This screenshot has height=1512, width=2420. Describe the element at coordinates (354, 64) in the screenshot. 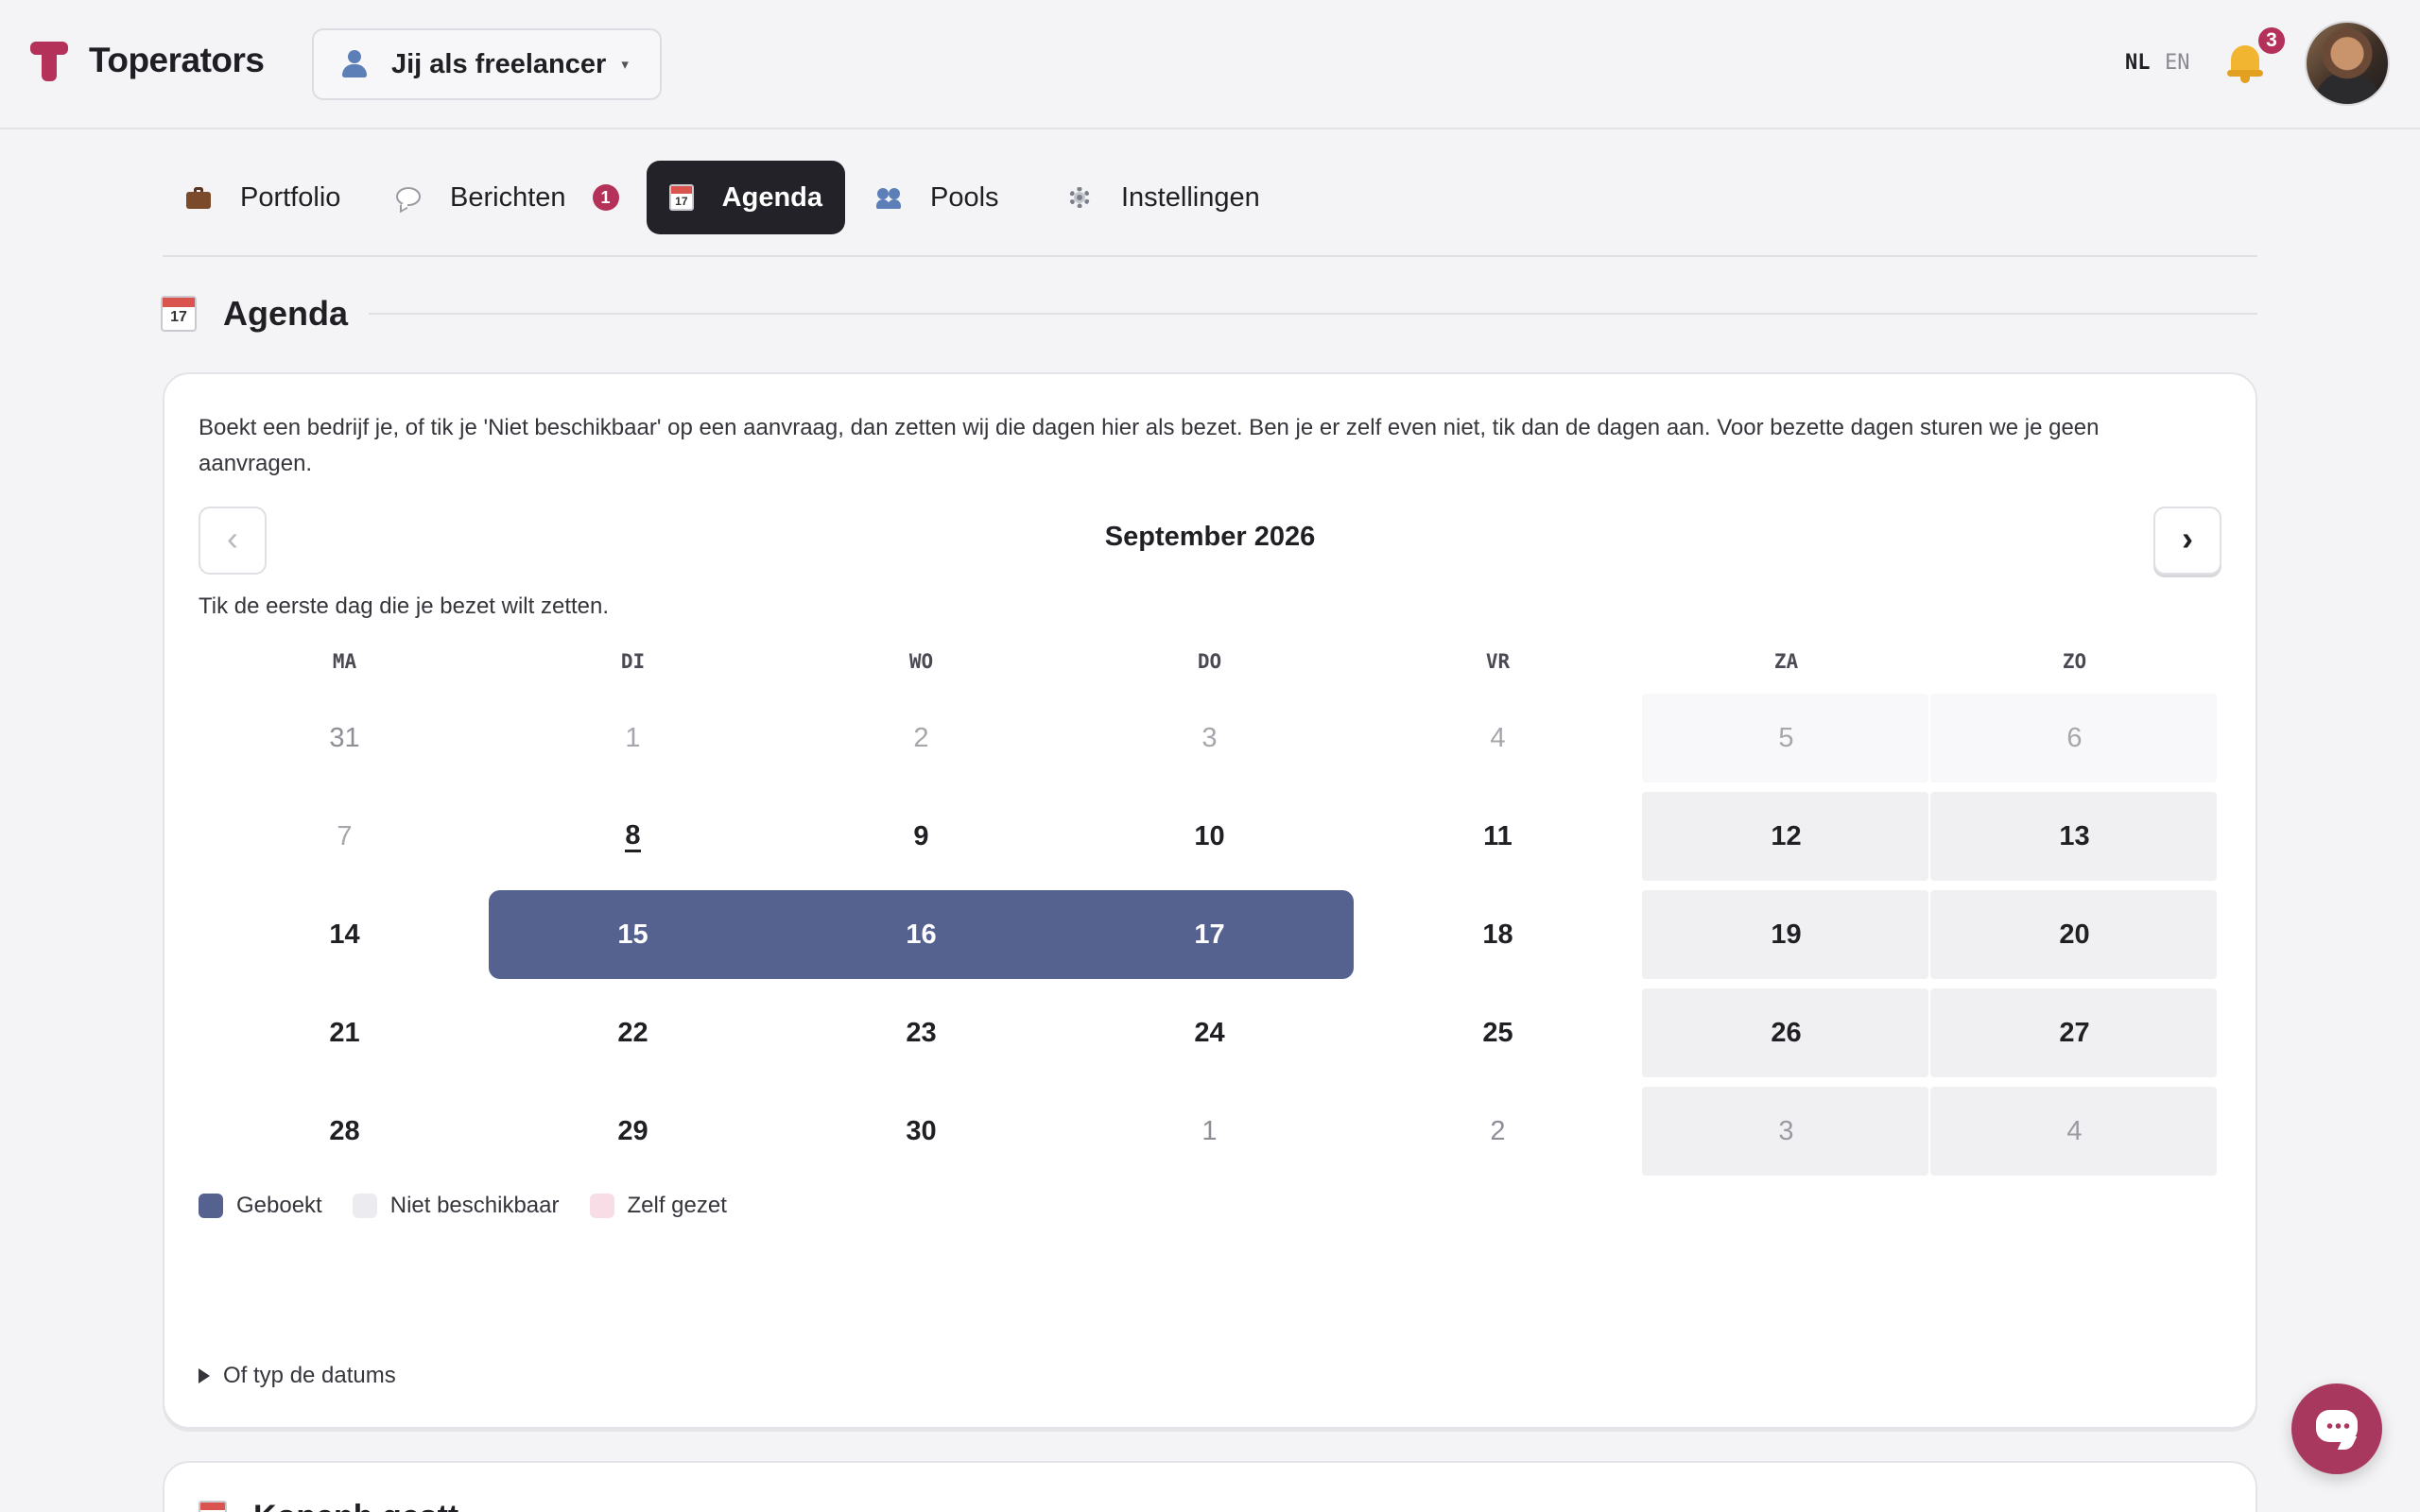

I see `user-icon` at that location.